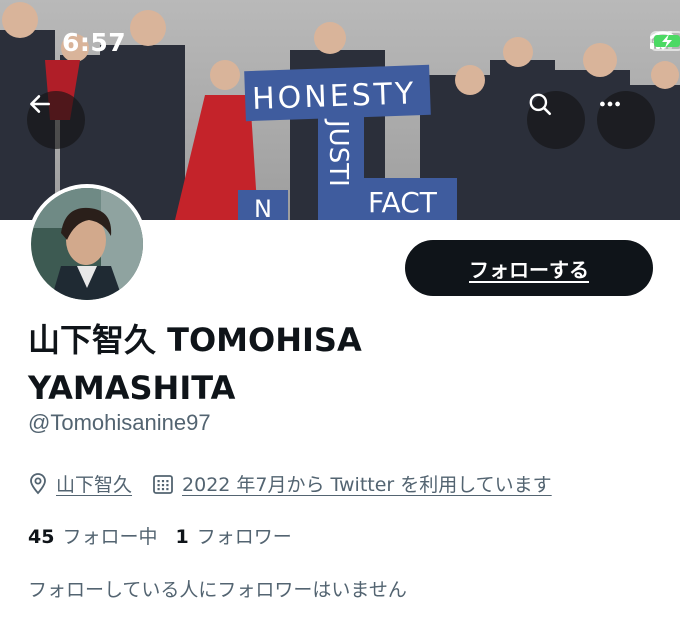 Image resolution: width=680 pixels, height=622 pixels. What do you see at coordinates (217, 590) in the screenshot?
I see `followers-you-know-note: フォローしている人にフォロワーはいません` at bounding box center [217, 590].